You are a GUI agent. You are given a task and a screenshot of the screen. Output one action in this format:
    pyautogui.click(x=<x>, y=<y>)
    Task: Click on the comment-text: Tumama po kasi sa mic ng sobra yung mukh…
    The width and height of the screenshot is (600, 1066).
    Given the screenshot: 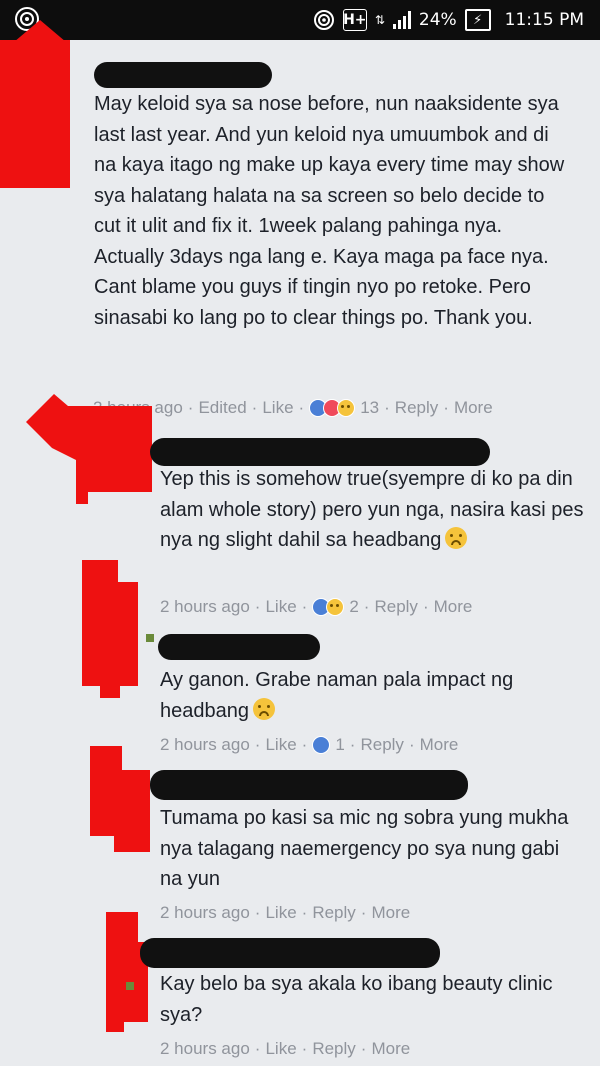 What is the action you would take?
    pyautogui.click(x=364, y=848)
    